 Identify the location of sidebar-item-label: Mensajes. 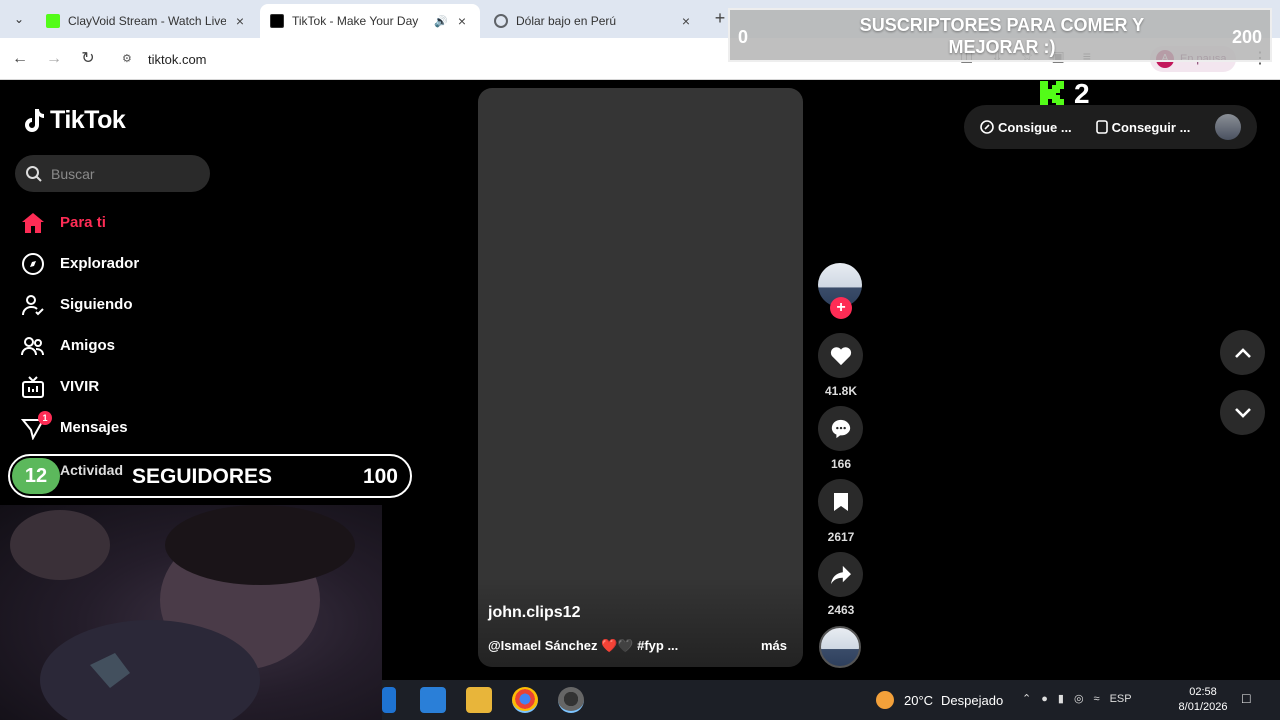
(94, 427).